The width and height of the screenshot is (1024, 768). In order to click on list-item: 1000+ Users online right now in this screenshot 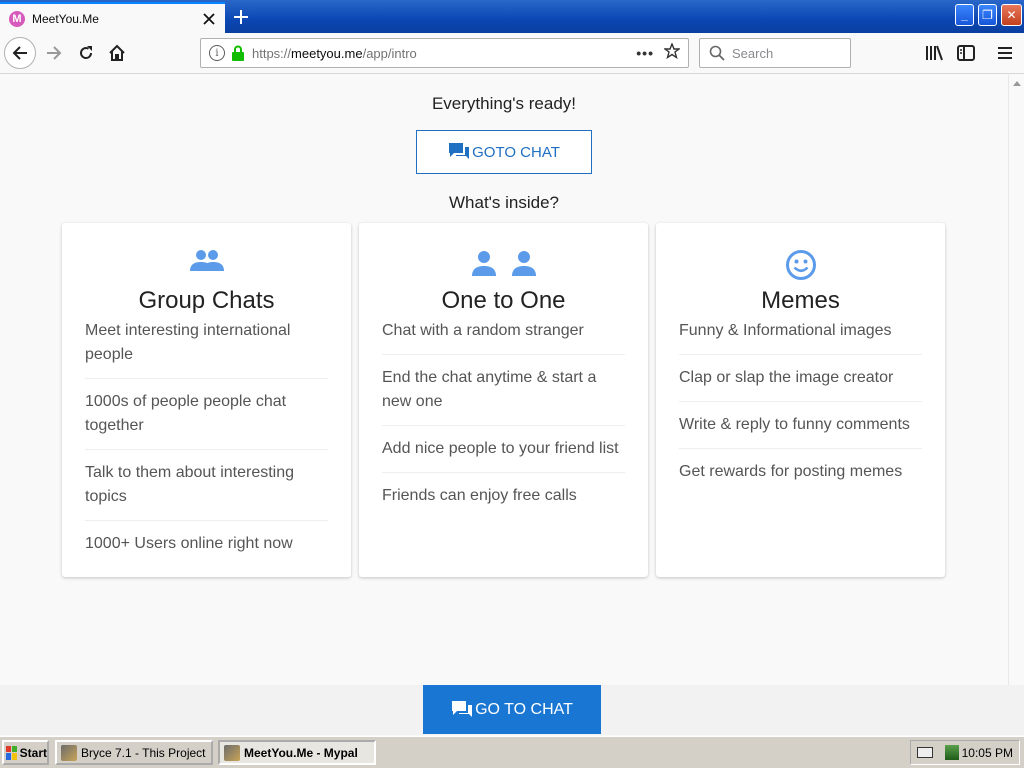, I will do `click(189, 543)`.